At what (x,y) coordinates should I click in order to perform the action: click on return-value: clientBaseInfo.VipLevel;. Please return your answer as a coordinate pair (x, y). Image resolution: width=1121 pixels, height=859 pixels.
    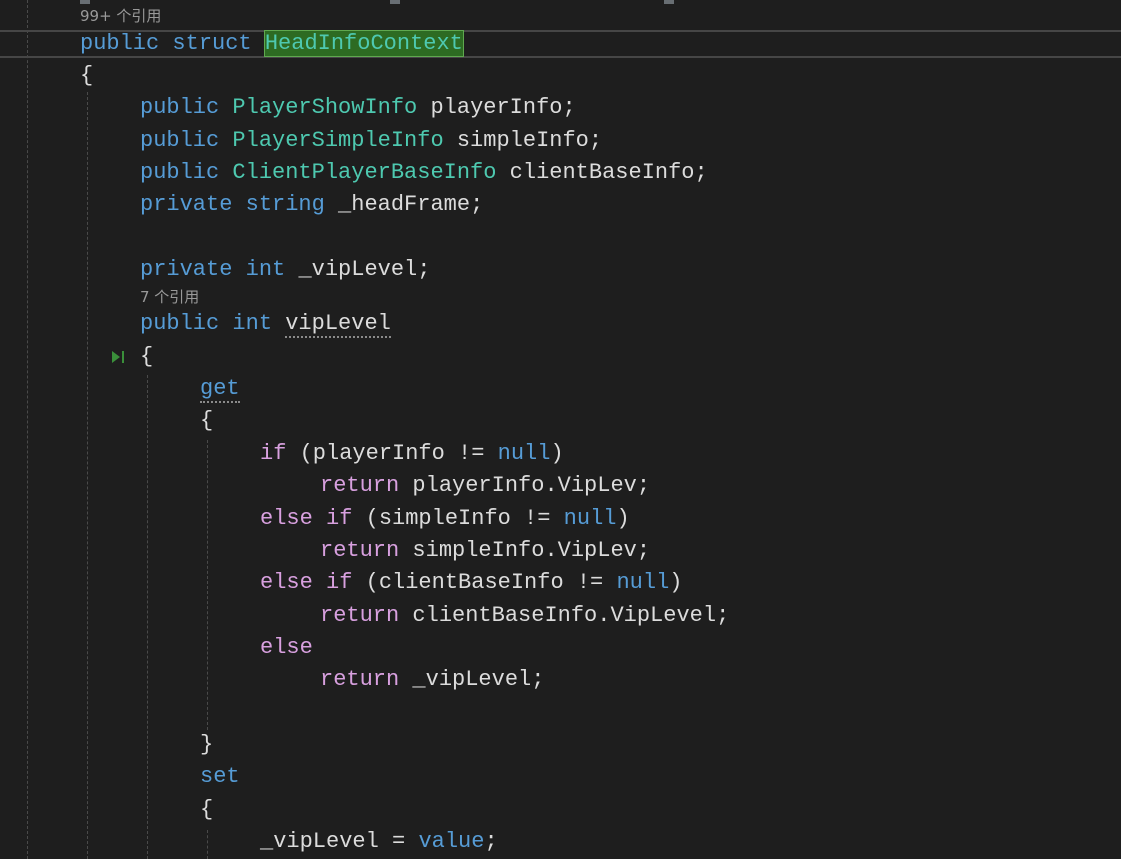
    Looking at the image, I should click on (571, 615).